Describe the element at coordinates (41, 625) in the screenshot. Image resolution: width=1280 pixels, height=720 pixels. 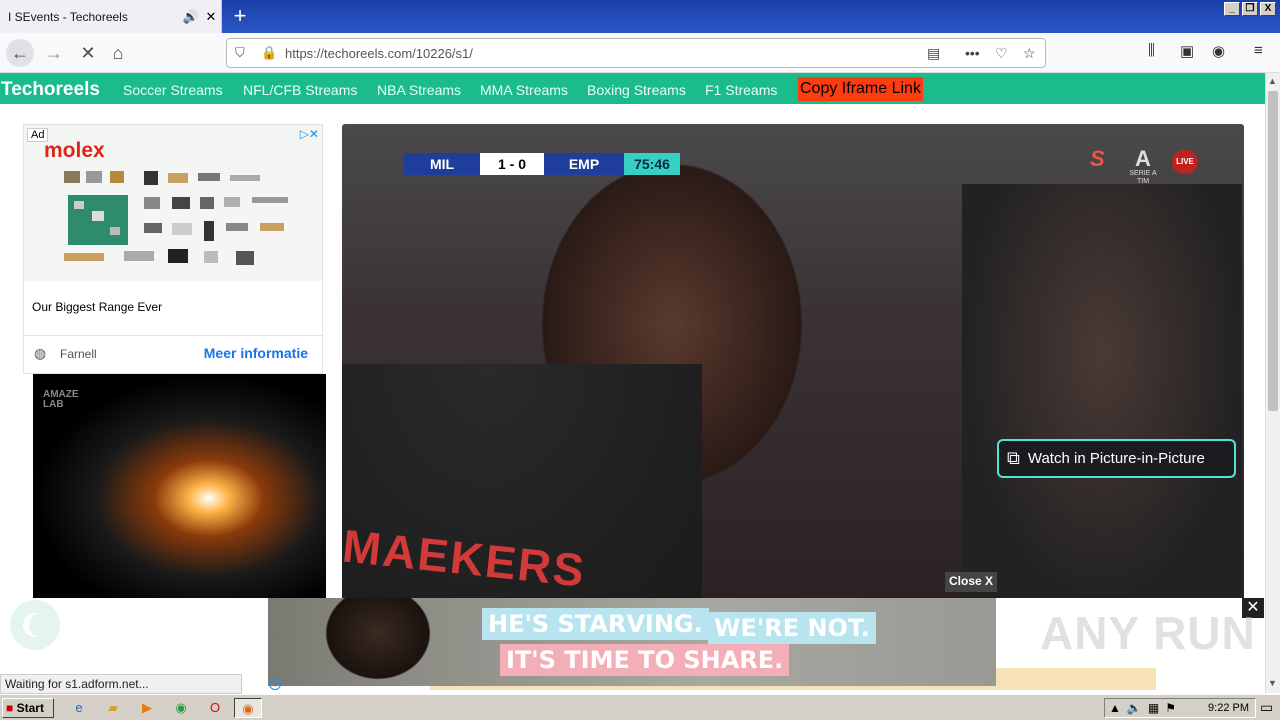
I see `moon-icon` at that location.